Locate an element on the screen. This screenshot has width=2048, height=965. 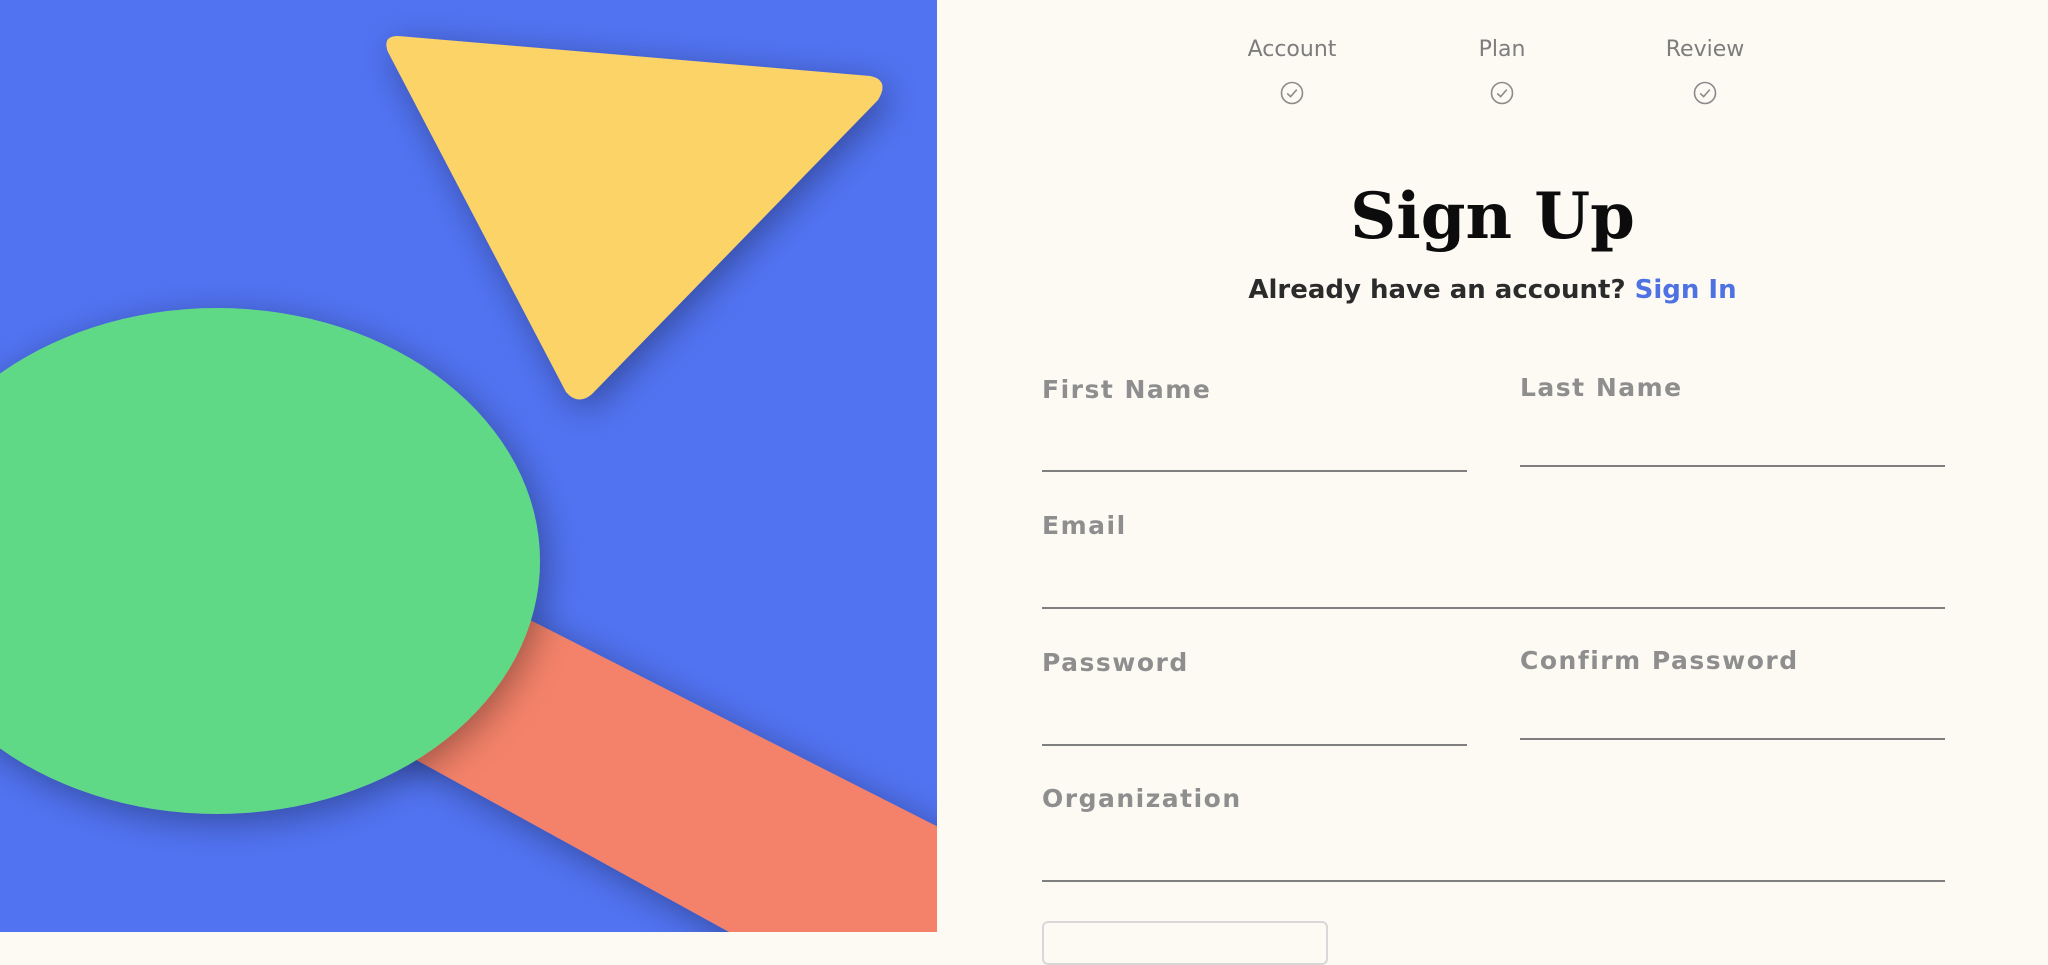
first-name-field: First Name is located at coordinates (1254, 423).